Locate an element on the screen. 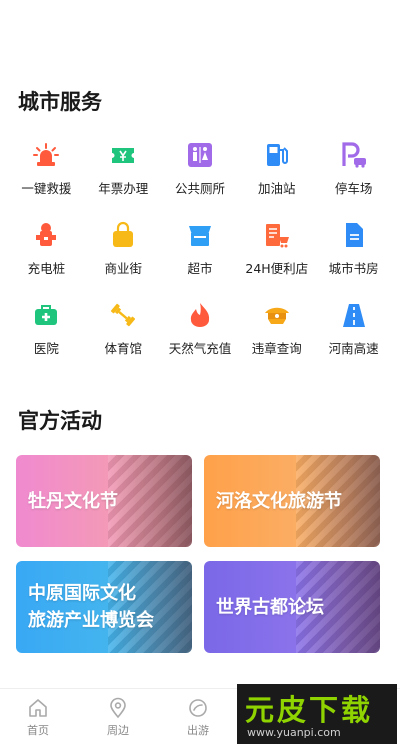 Image resolution: width=400 pixels, height=748 pixels. activity-title-line: 世界古都论坛 is located at coordinates (270, 607).